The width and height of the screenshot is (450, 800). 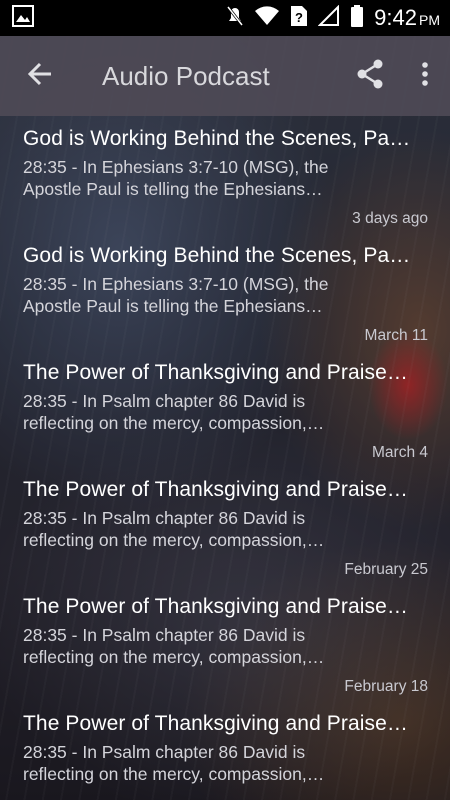 I want to click on more-vert-icon, so click(x=425, y=76).